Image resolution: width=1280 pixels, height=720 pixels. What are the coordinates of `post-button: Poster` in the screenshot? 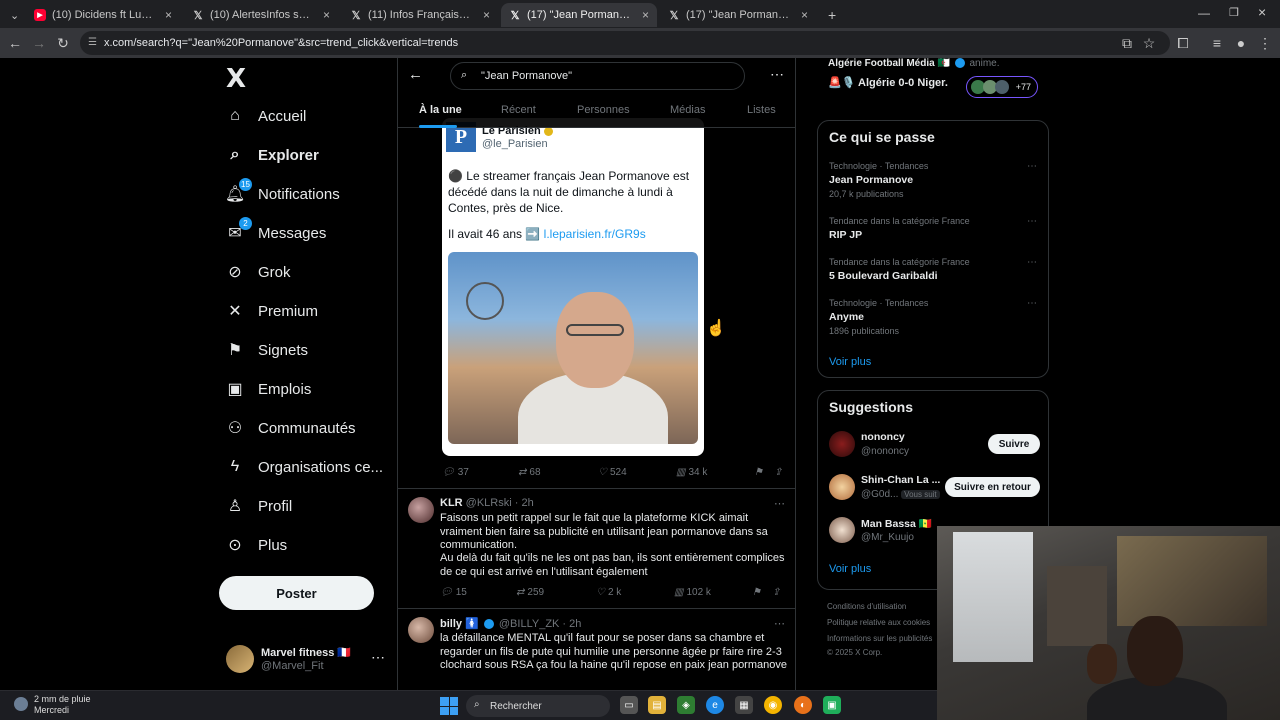 It's located at (296, 593).